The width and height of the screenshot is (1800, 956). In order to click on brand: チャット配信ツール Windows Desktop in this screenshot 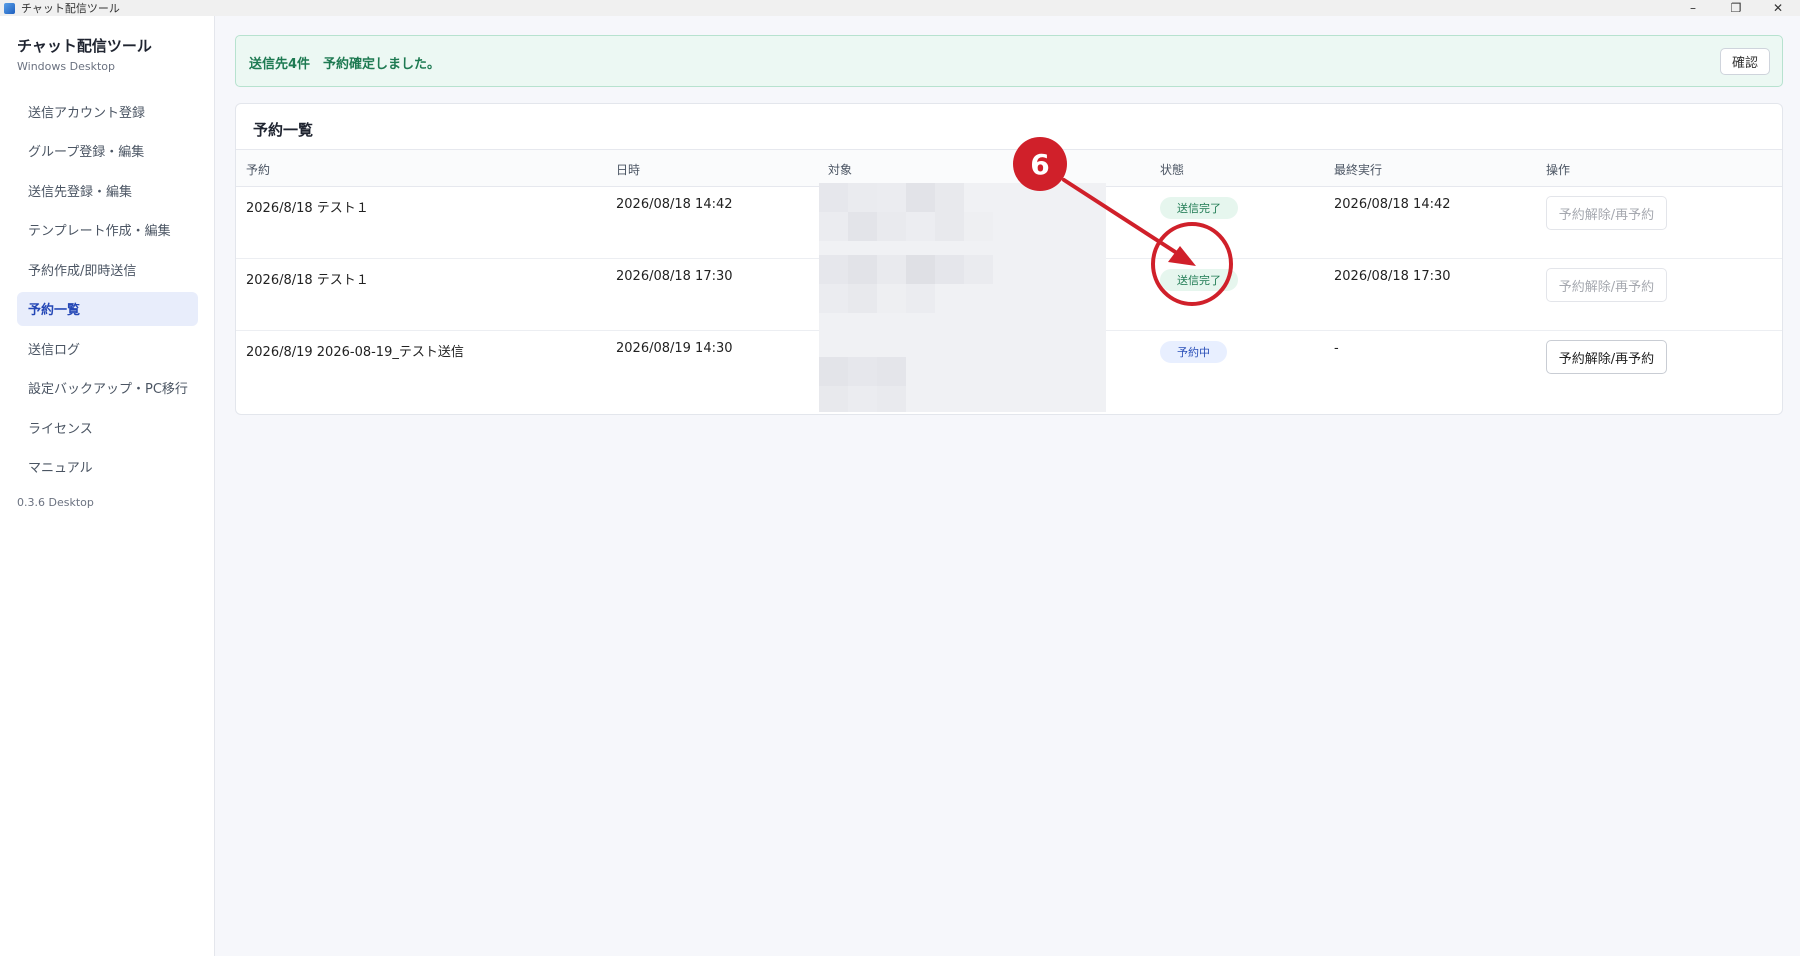, I will do `click(84, 54)`.